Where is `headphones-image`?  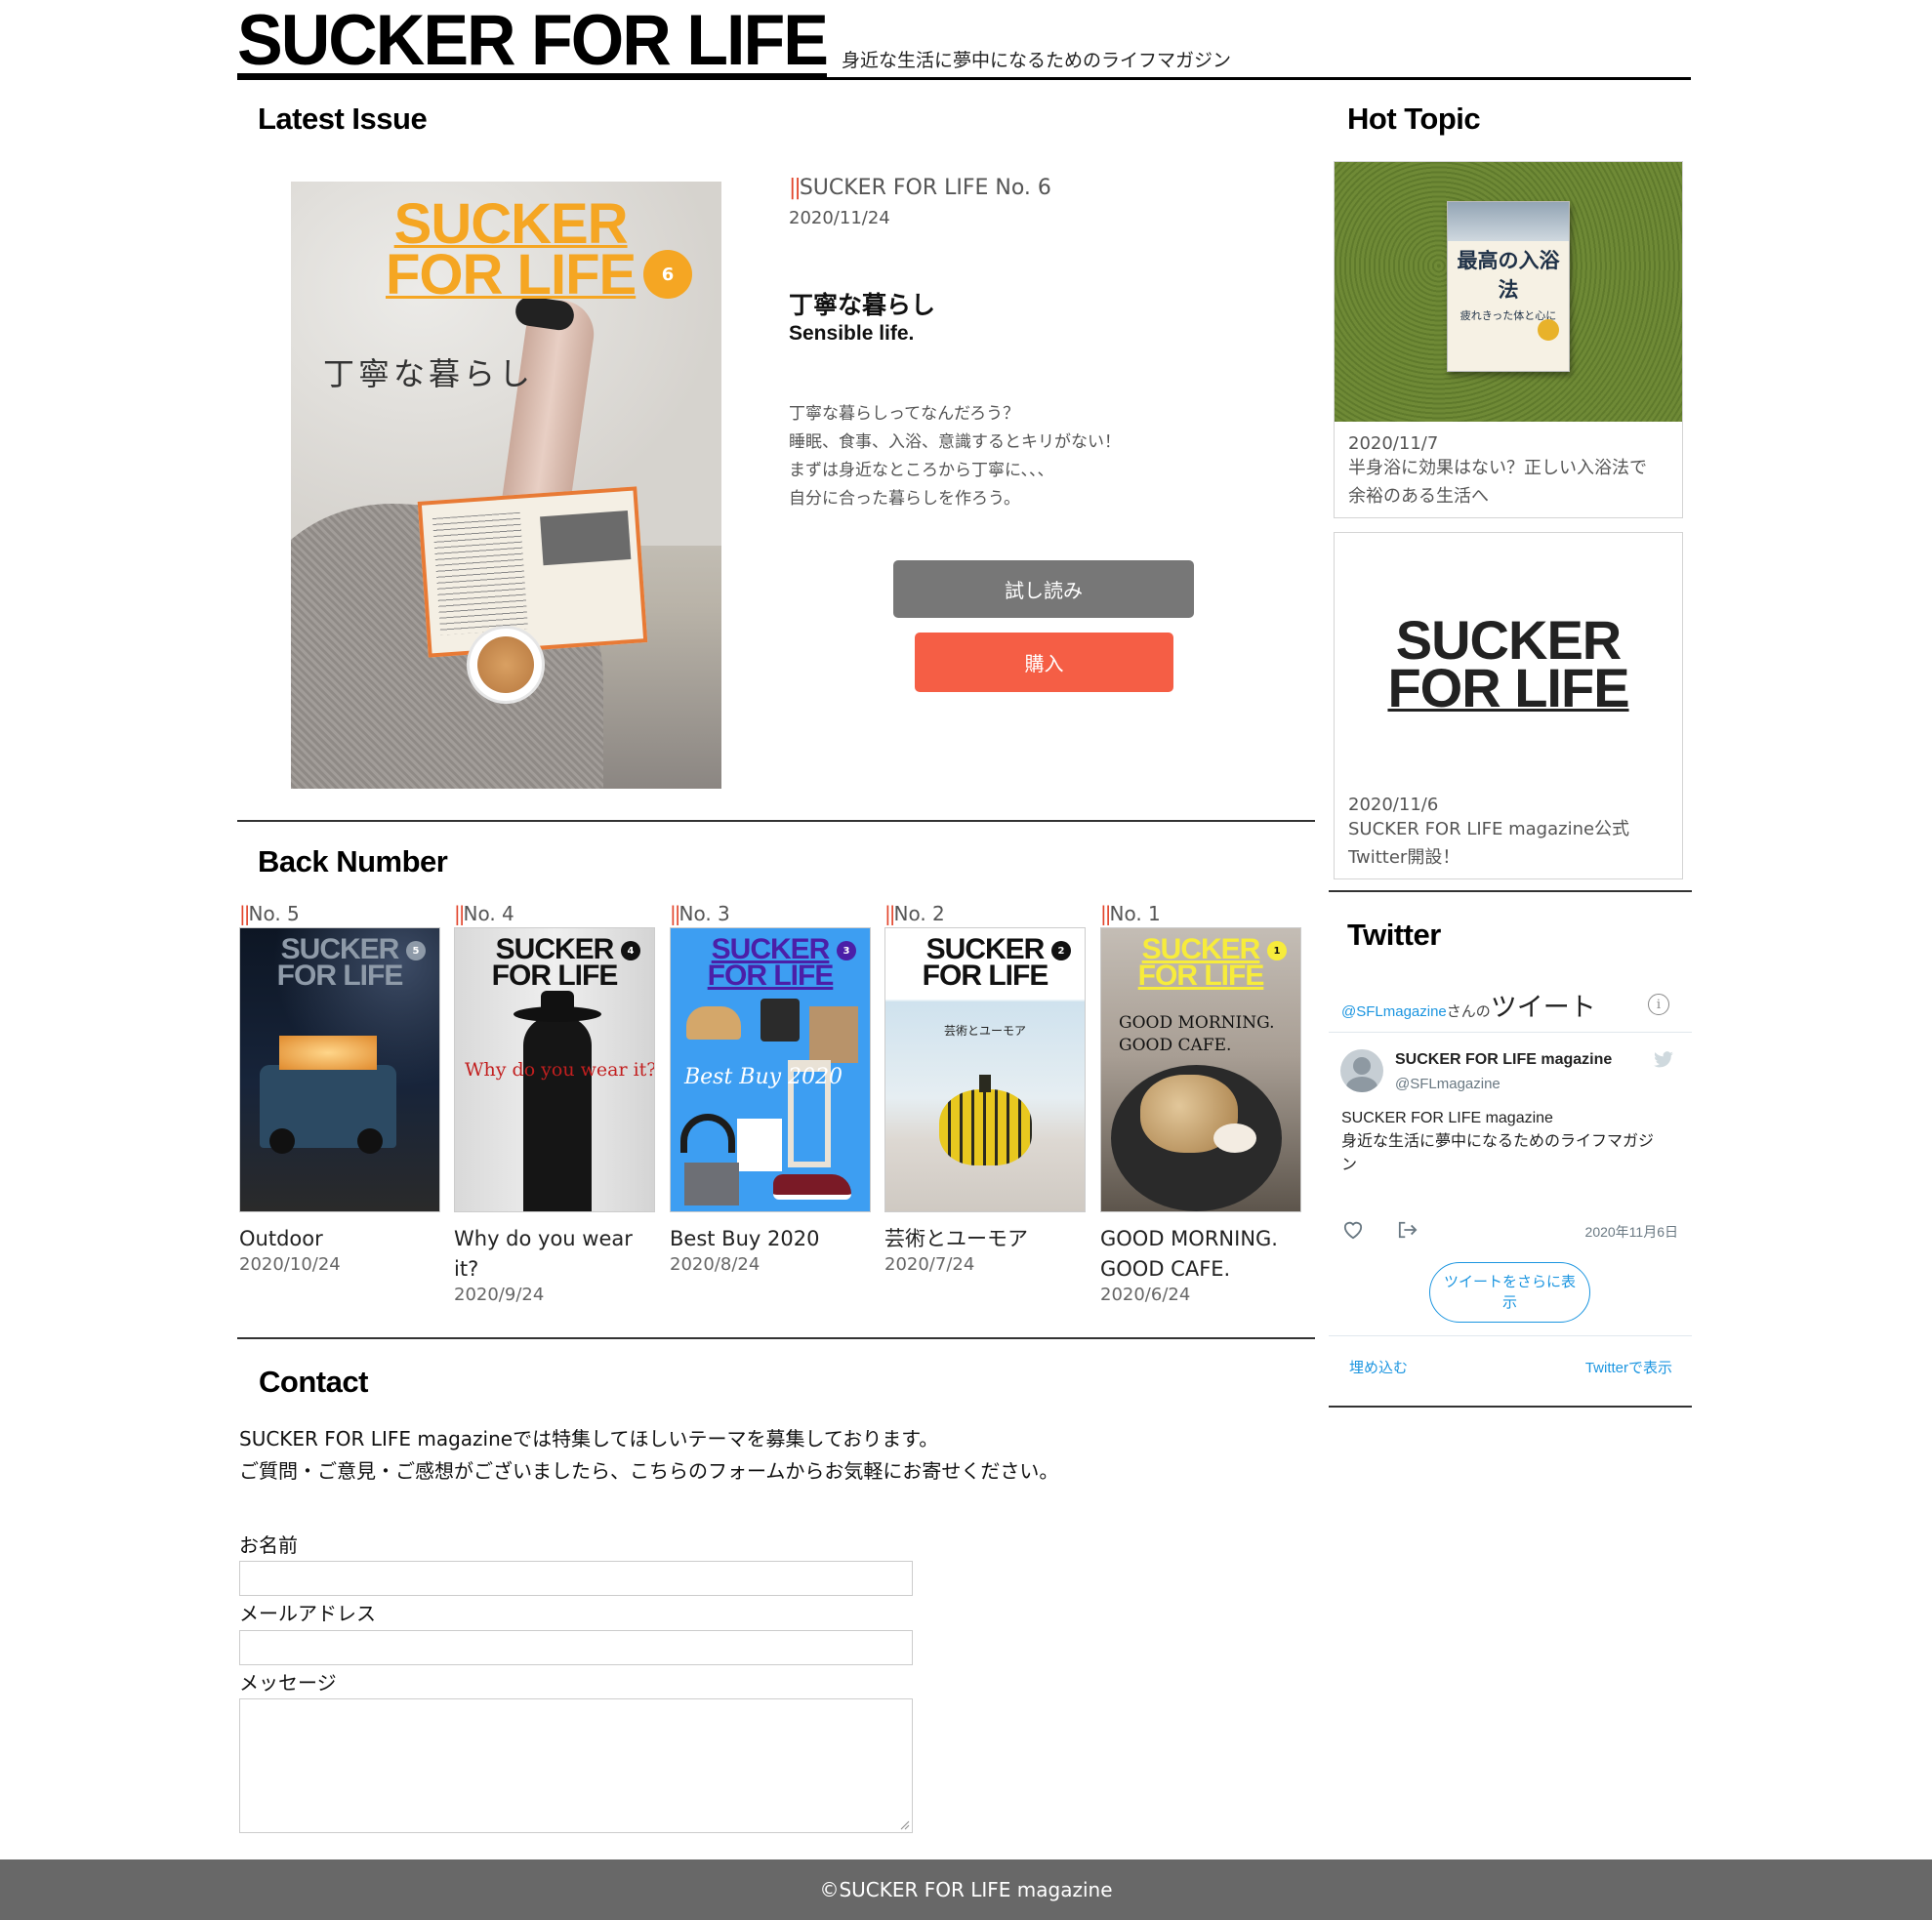
headphones-image is located at coordinates (707, 1133).